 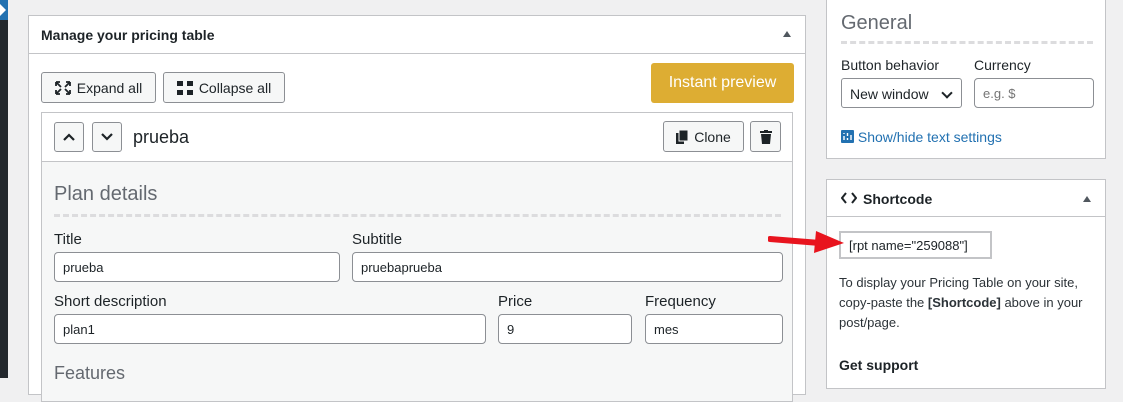 I want to click on plan-name: prueba, so click(x=161, y=137).